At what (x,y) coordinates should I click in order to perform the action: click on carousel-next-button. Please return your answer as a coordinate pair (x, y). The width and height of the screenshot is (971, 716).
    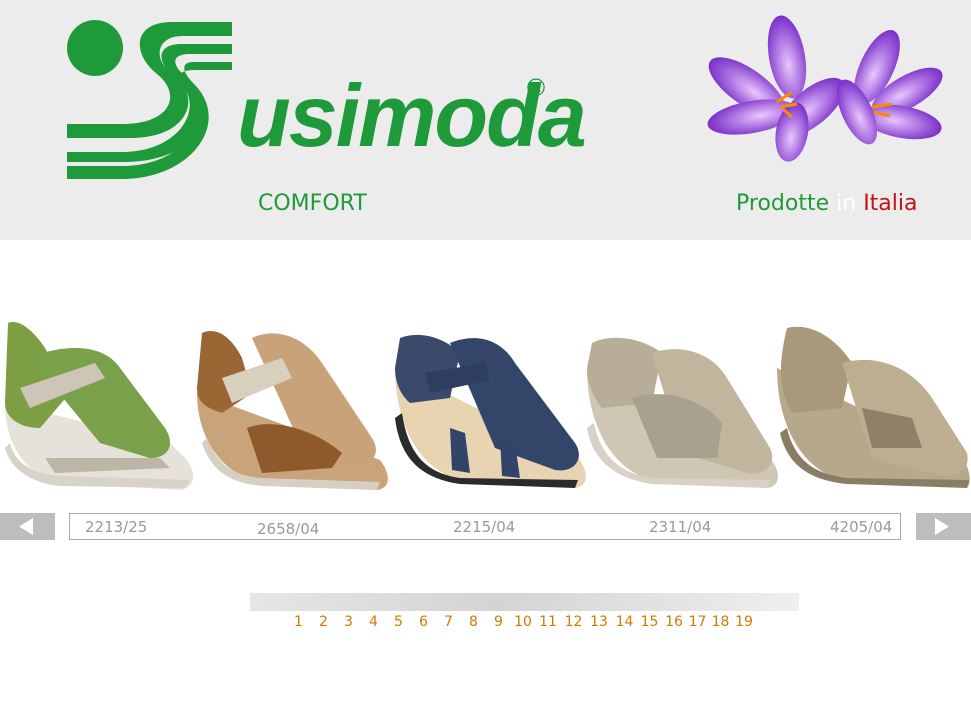
    Looking at the image, I should click on (943, 526).